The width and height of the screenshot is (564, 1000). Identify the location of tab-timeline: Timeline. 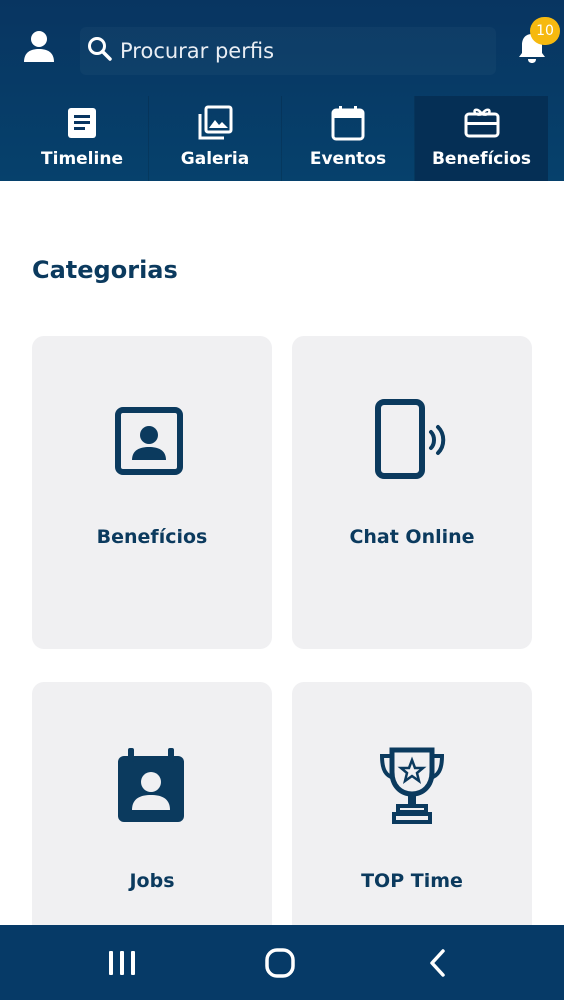
(82, 138).